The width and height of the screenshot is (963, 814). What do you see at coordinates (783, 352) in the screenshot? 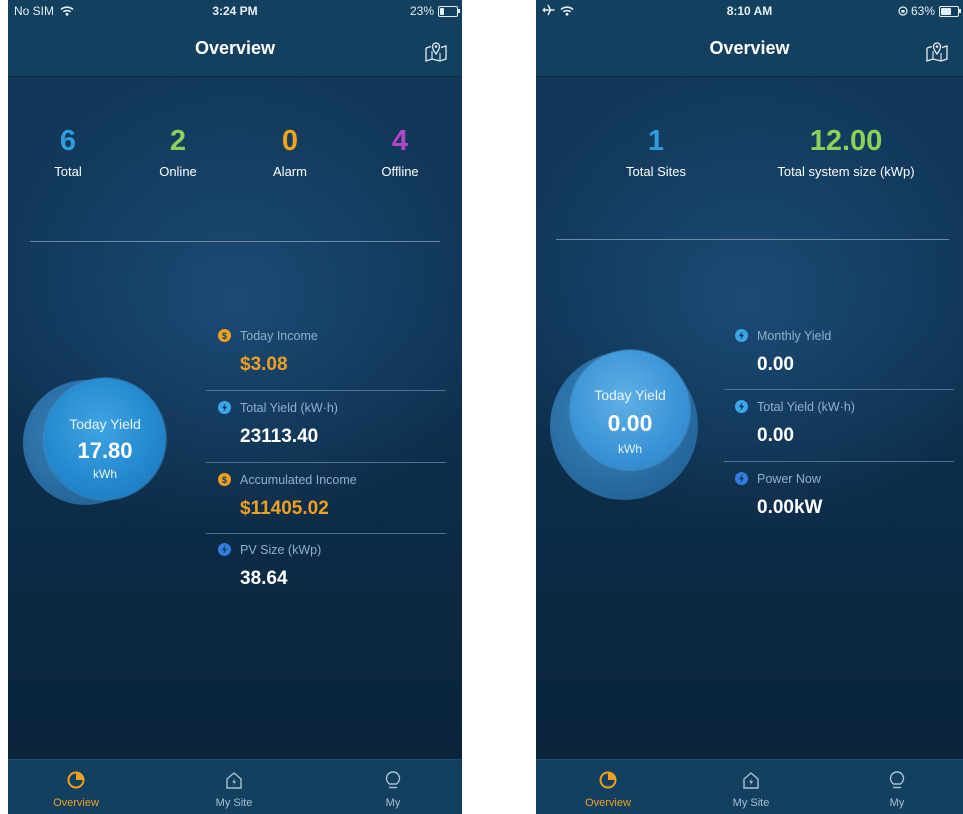
I see `metric-monthly-yield: Monthly Yield 0.00` at bounding box center [783, 352].